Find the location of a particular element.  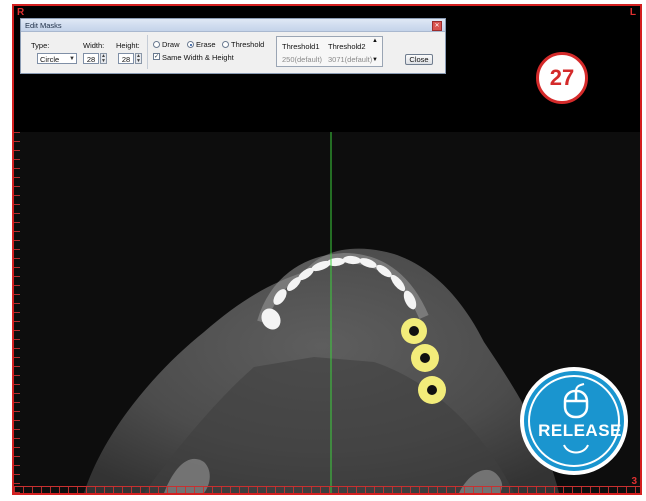

scroll-down-icon: ▼ is located at coordinates (375, 60).